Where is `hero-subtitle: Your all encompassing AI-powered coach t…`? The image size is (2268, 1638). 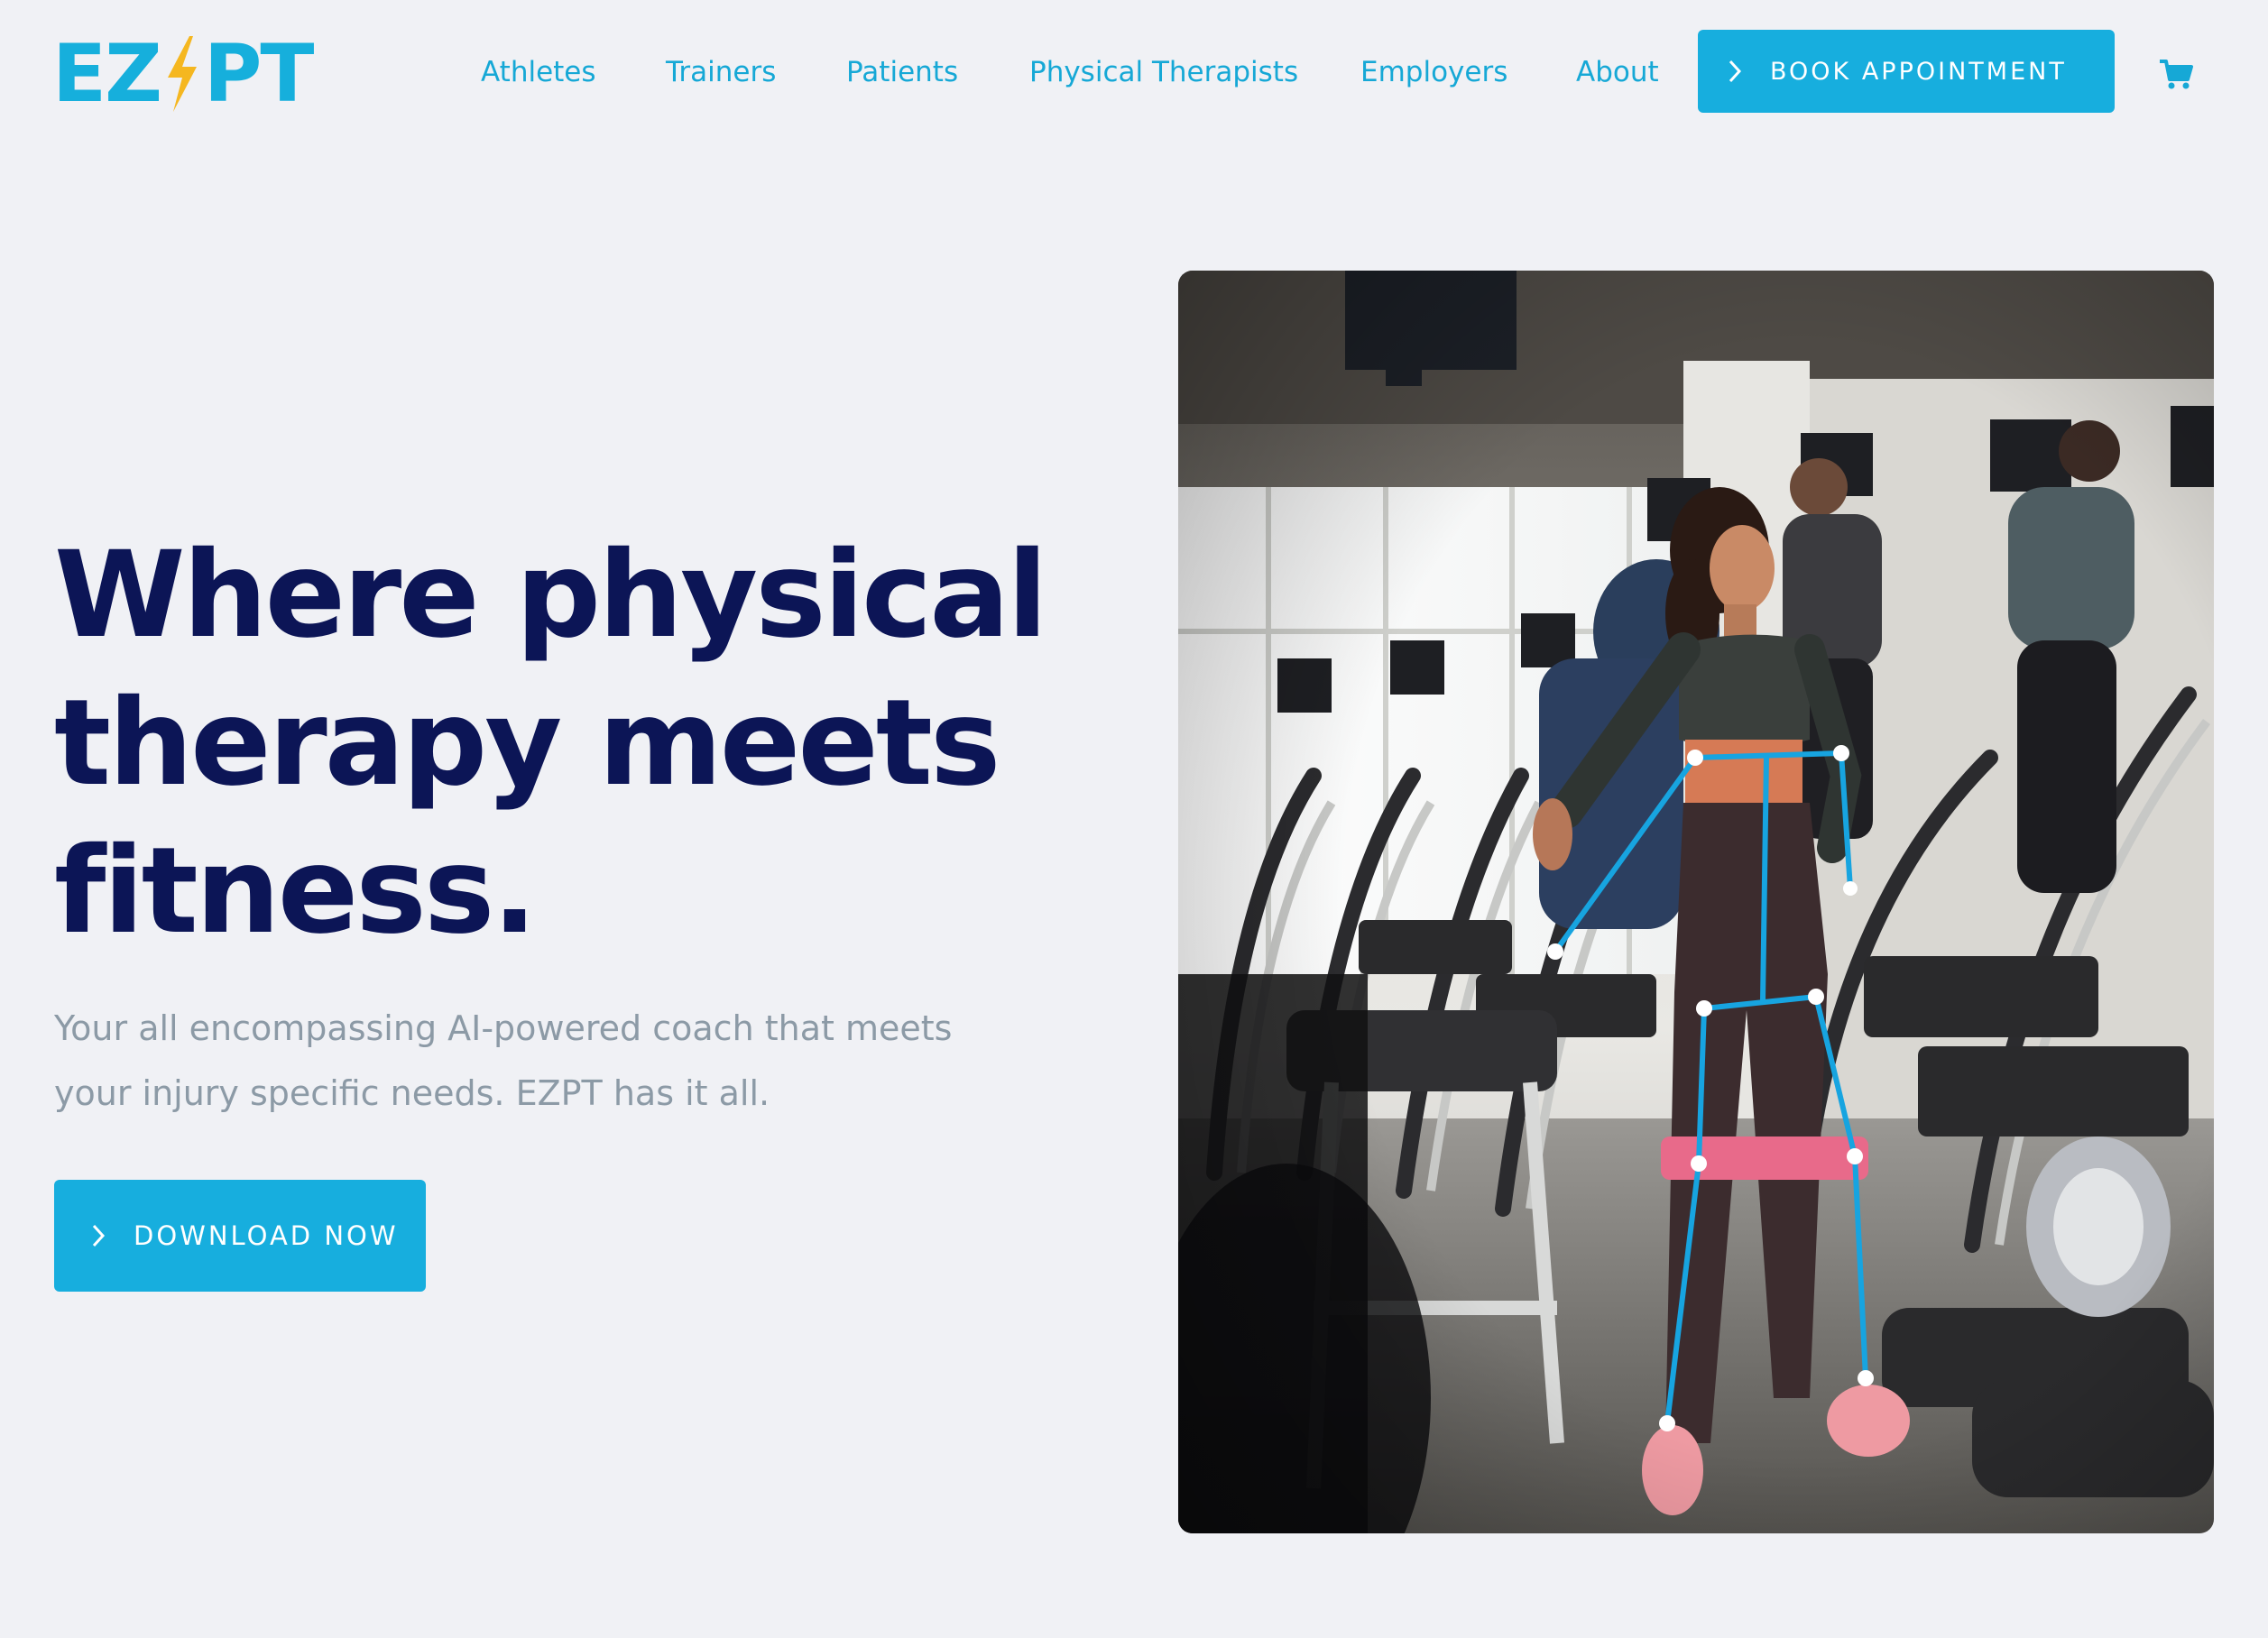
hero-subtitle: Your all encompassing AI-powered coach t… is located at coordinates (503, 1060).